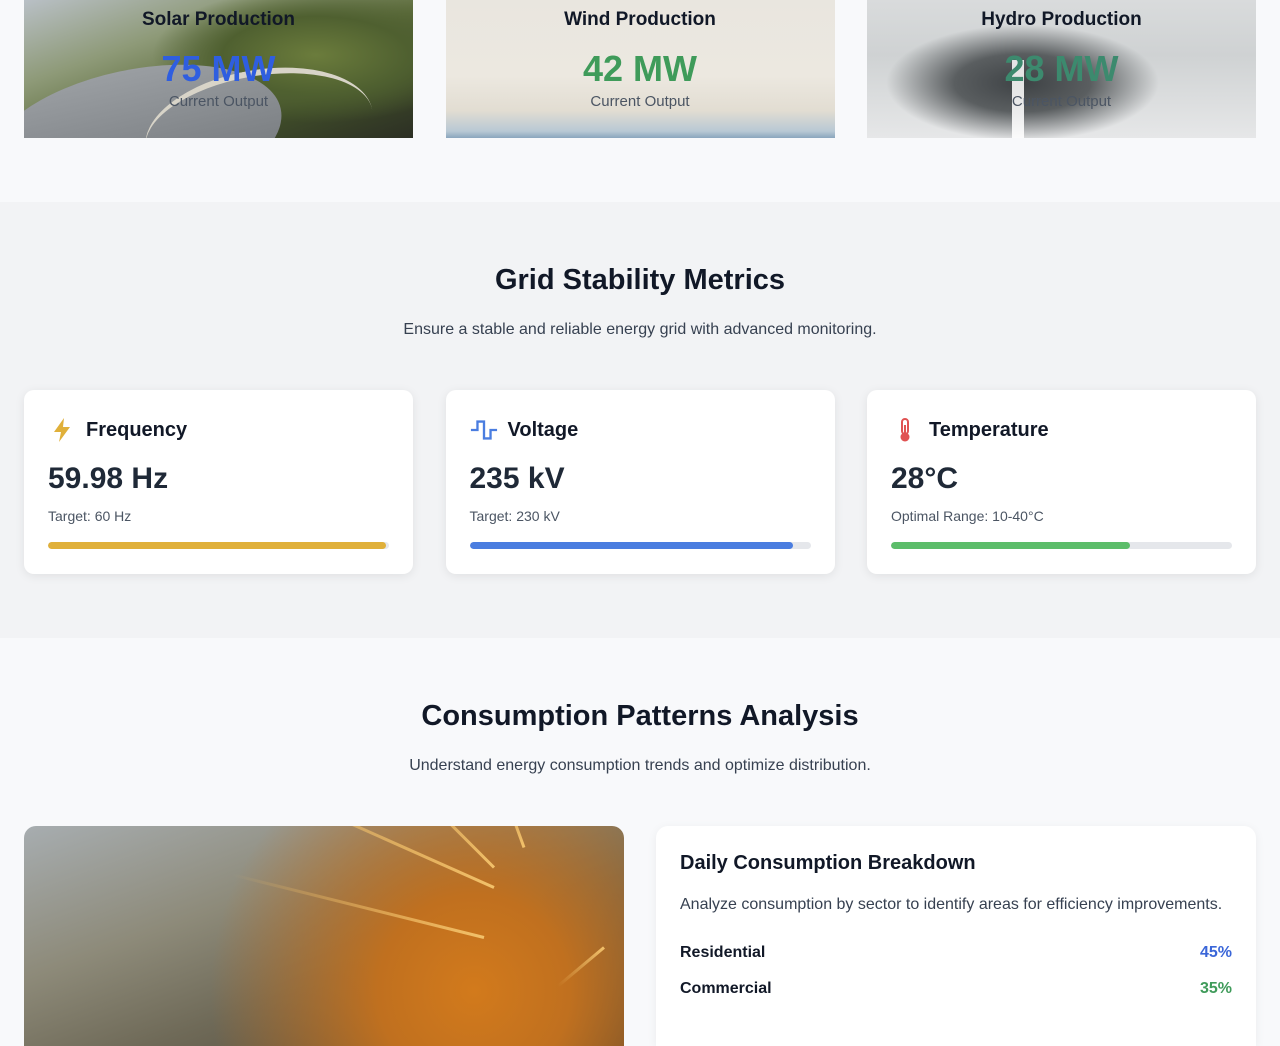 The image size is (1280, 1046). I want to click on temperature-card: Temperature 28°C Optimal Range: 10-40°C, so click(1061, 482).